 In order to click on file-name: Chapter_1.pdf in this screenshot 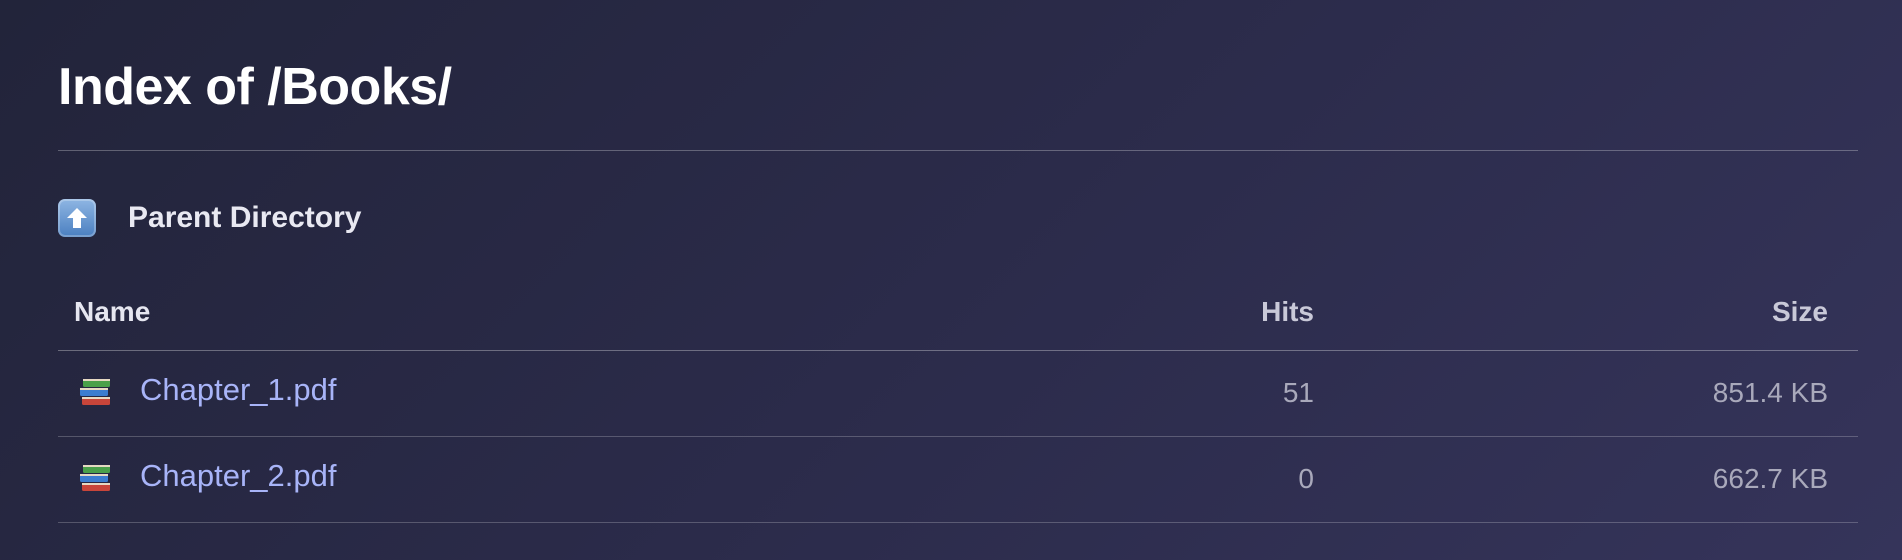, I will do `click(238, 389)`.